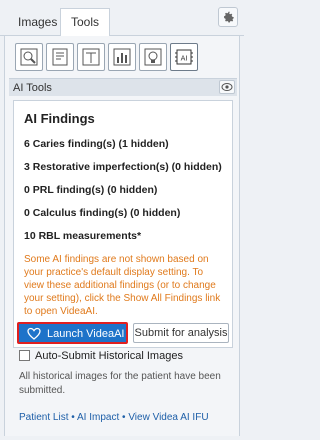 The height and width of the screenshot is (440, 320). Describe the element at coordinates (34, 333) in the screenshot. I see `heart-tooth-icon` at that location.